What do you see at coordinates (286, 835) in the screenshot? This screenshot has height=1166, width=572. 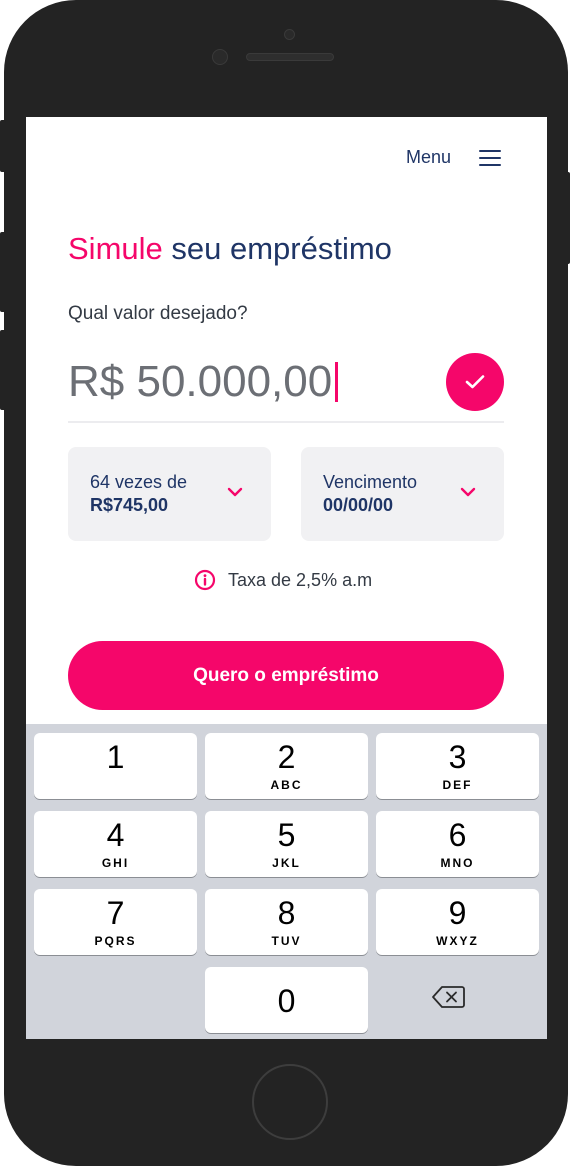 I see `key-digit: 5` at bounding box center [286, 835].